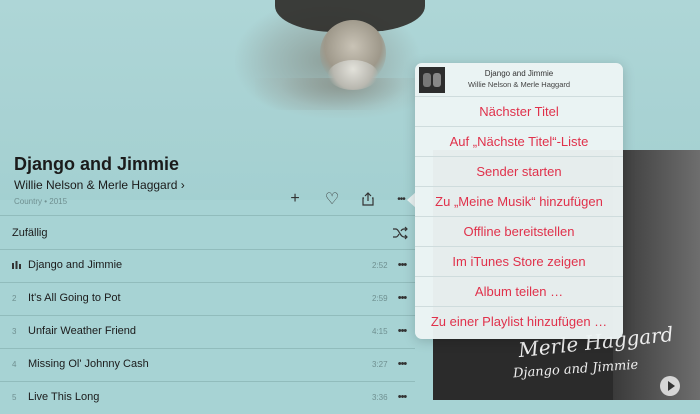  Describe the element at coordinates (295, 199) in the screenshot. I see `add-icon: +` at that location.